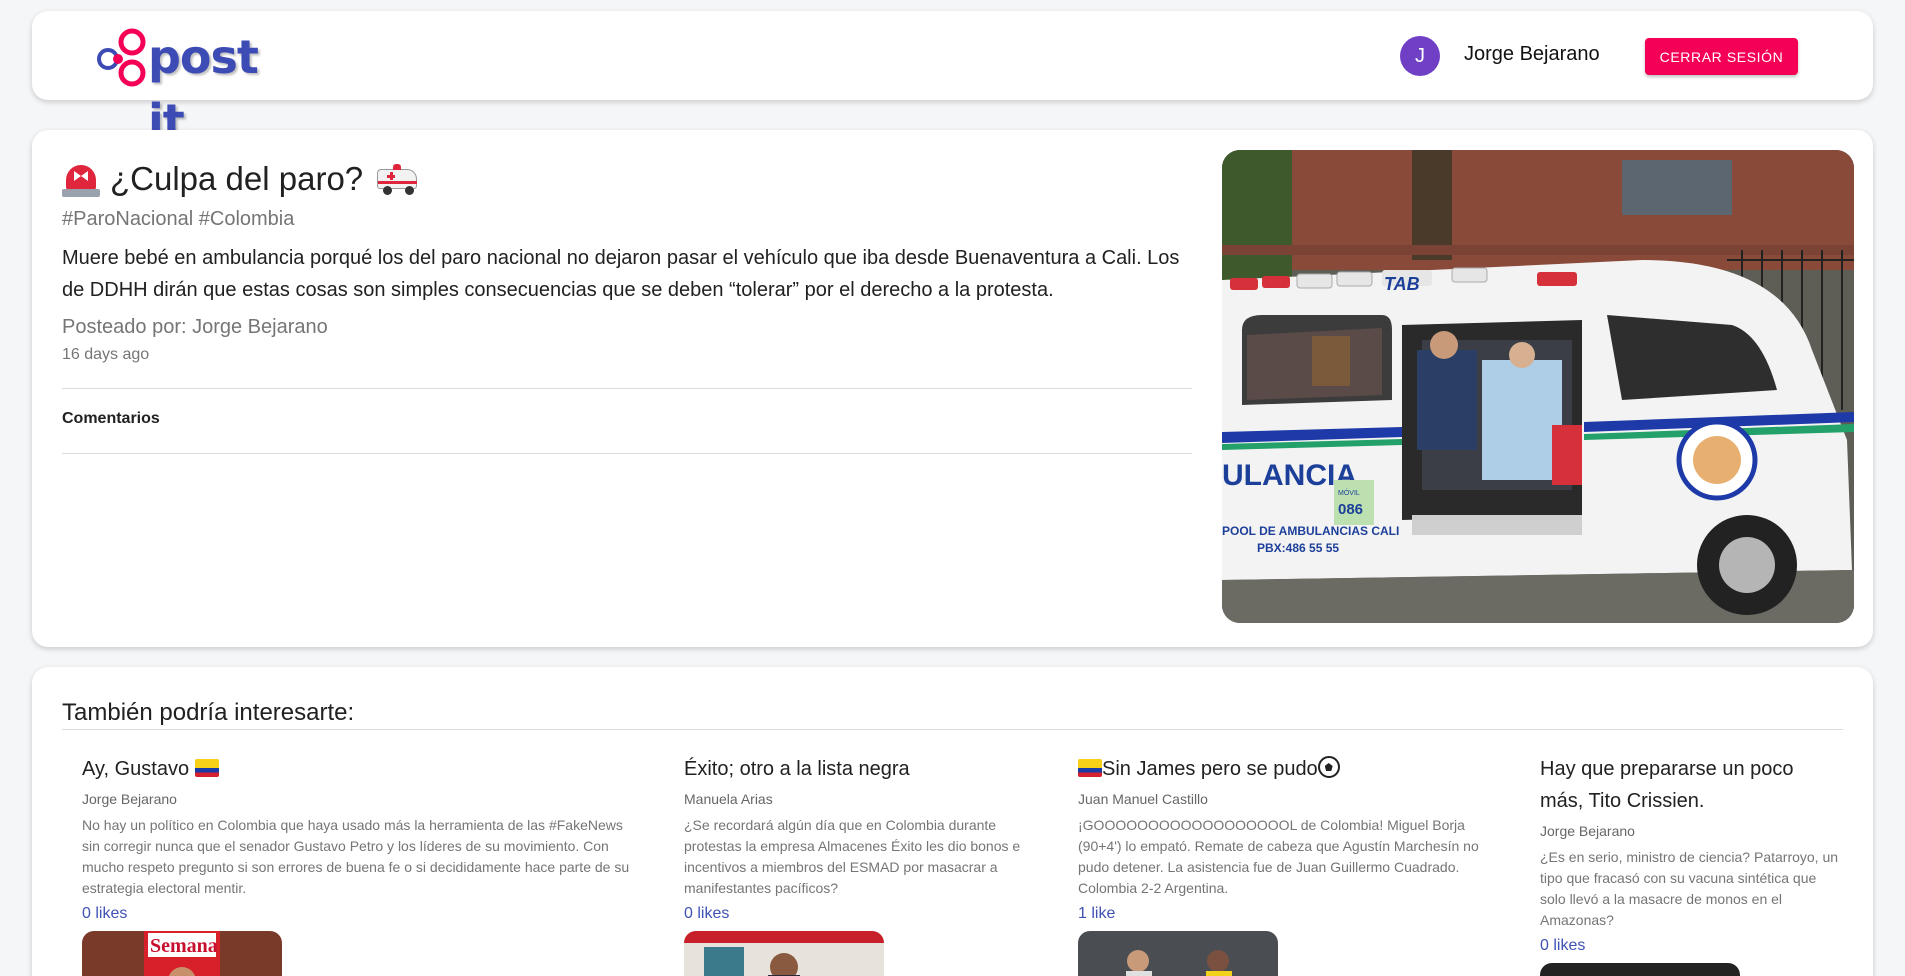 The width and height of the screenshot is (1905, 976). What do you see at coordinates (199, 86) in the screenshot?
I see `post-it-logo: post it` at bounding box center [199, 86].